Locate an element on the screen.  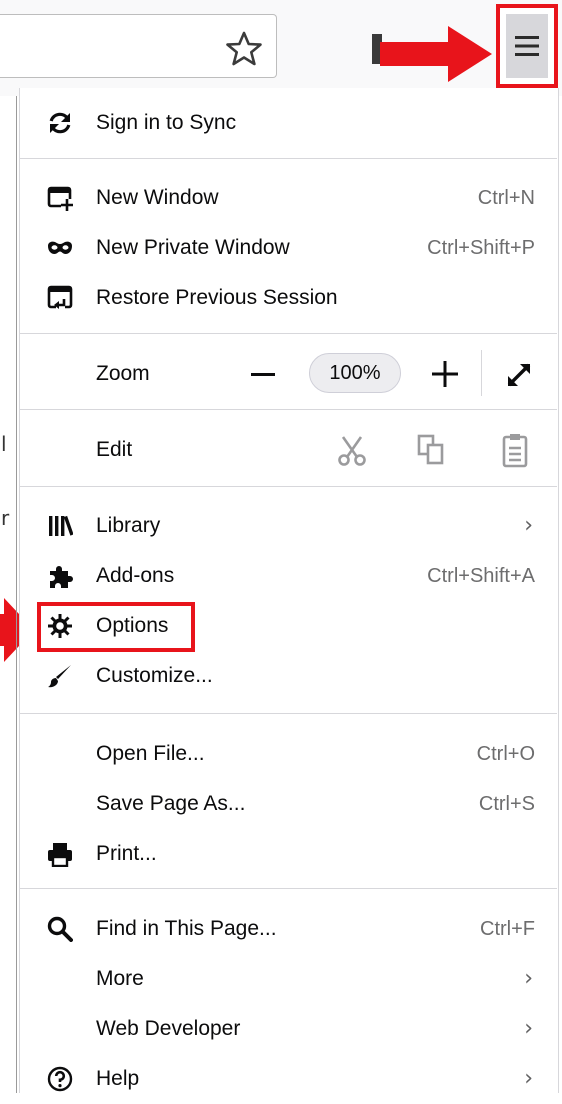
library-icon is located at coordinates (61, 525).